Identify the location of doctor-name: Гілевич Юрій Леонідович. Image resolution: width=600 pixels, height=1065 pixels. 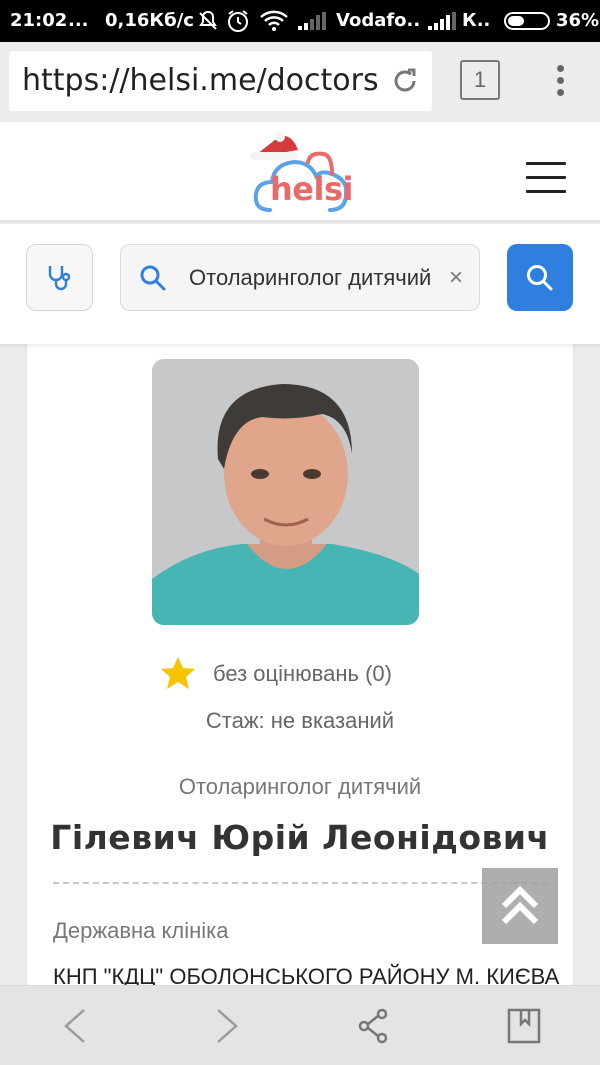
(300, 837).